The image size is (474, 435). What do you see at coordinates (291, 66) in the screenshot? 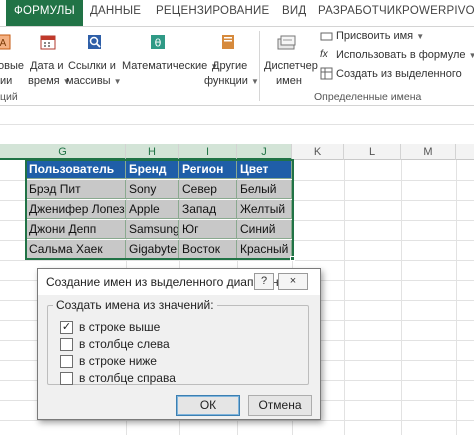
I see `name-manager-label-1: Диспетчер` at bounding box center [291, 66].